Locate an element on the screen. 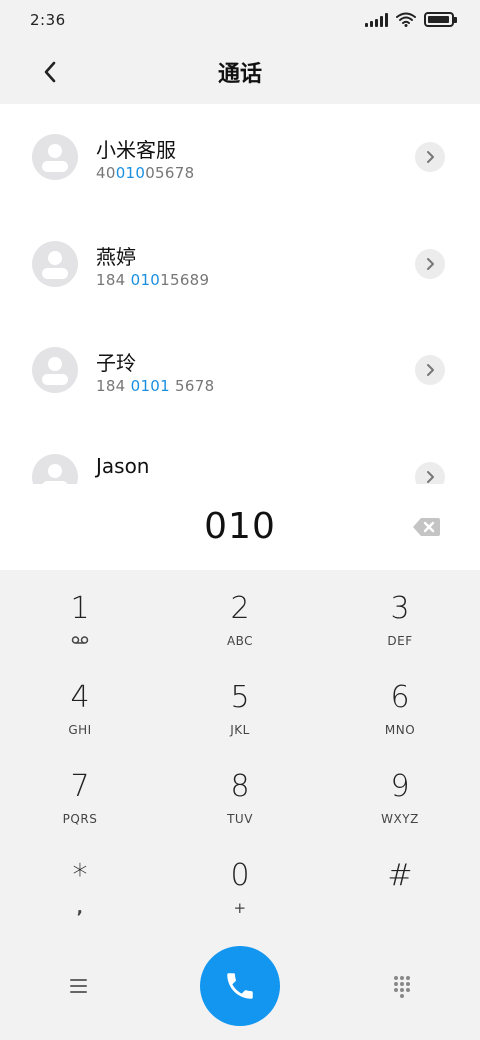 The image size is (480, 1040). contact-number: 4001005678 is located at coordinates (145, 173).